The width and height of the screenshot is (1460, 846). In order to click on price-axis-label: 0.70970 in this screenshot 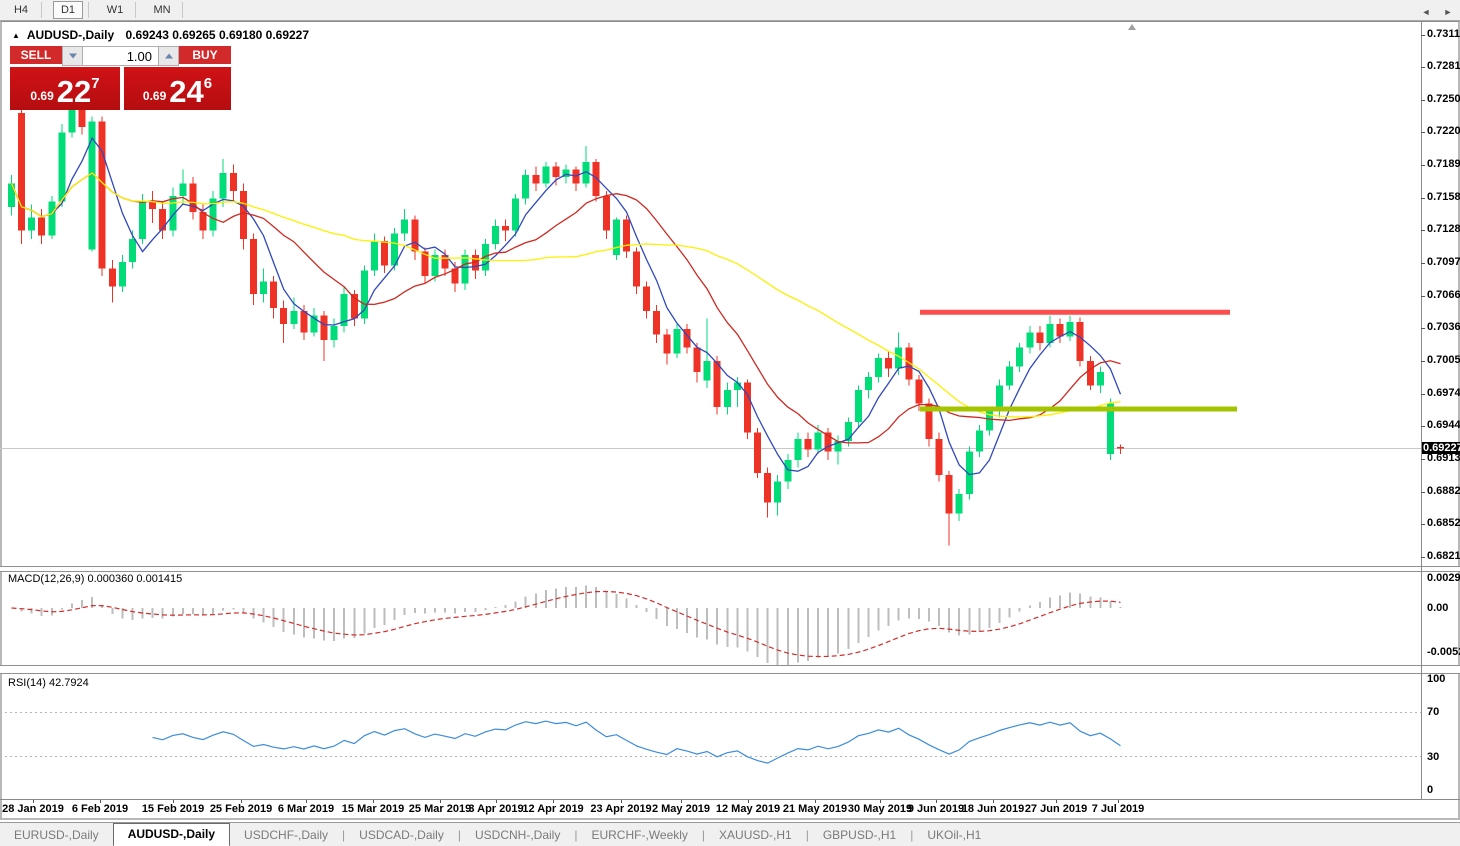, I will do `click(1443, 262)`.